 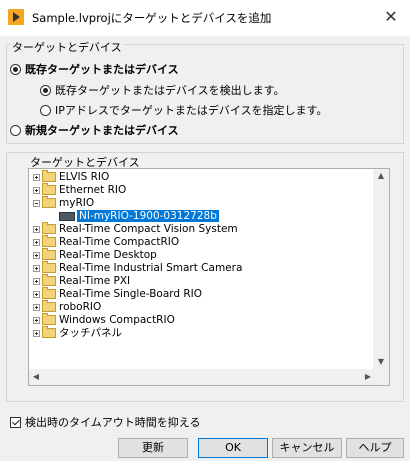 I want to click on tree-item-label: タッチパネル, so click(x=90, y=333).